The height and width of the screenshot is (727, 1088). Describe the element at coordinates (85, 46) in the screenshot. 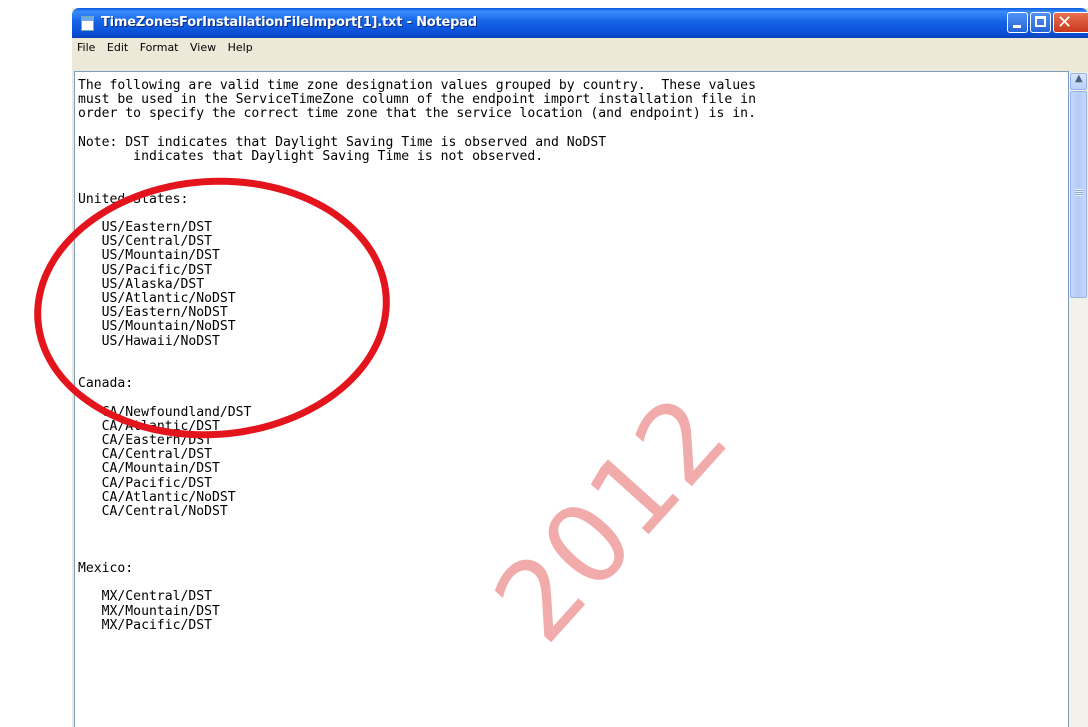

I see `menu-file: File` at that location.